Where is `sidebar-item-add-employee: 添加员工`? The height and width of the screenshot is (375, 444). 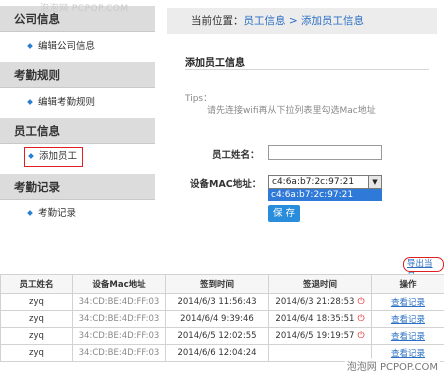 sidebar-item-add-employee: 添加员工 is located at coordinates (54, 157).